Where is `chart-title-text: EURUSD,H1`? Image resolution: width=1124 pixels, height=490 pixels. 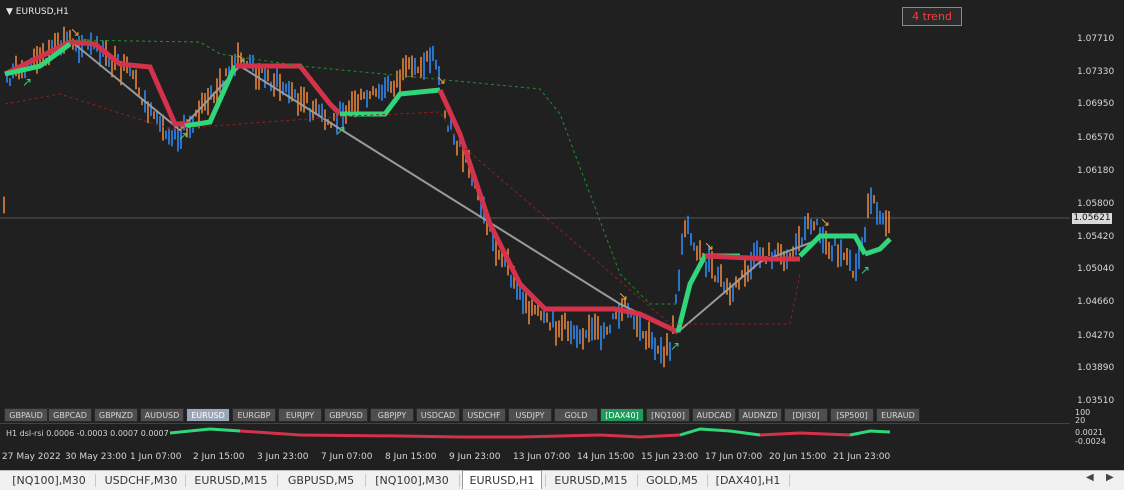
chart-title-text: EURUSD,H1 is located at coordinates (42, 12).